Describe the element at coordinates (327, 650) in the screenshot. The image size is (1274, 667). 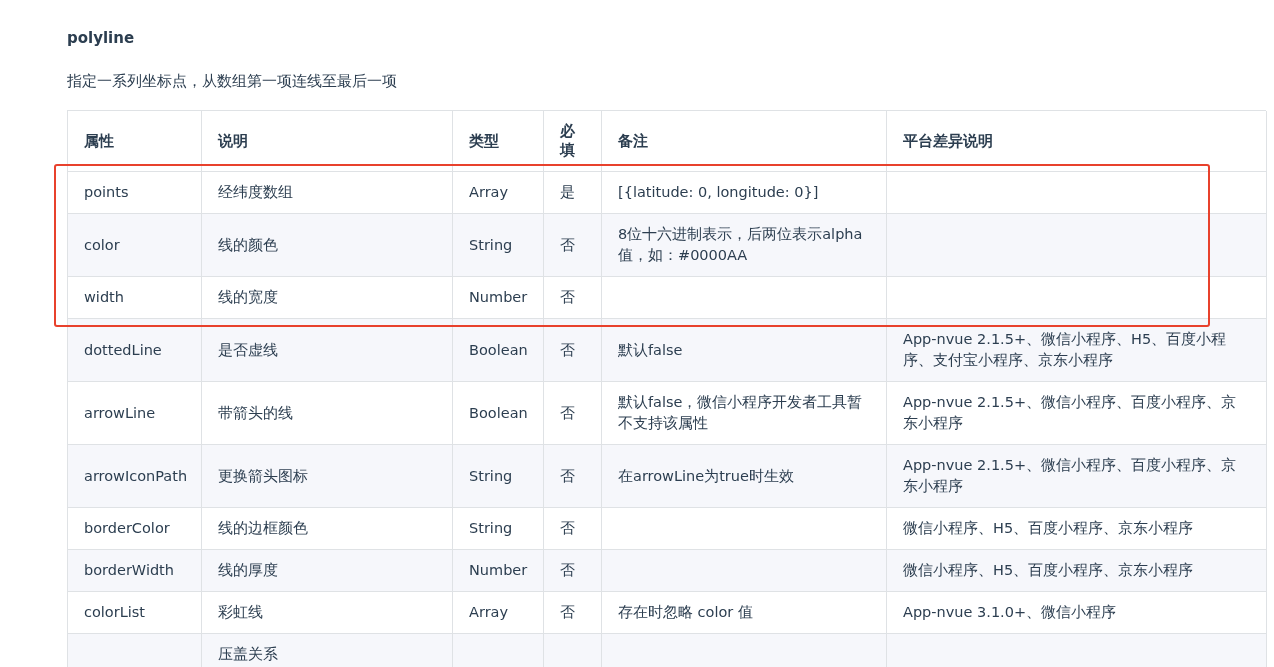
I see `description-cell: 压盖关系` at that location.